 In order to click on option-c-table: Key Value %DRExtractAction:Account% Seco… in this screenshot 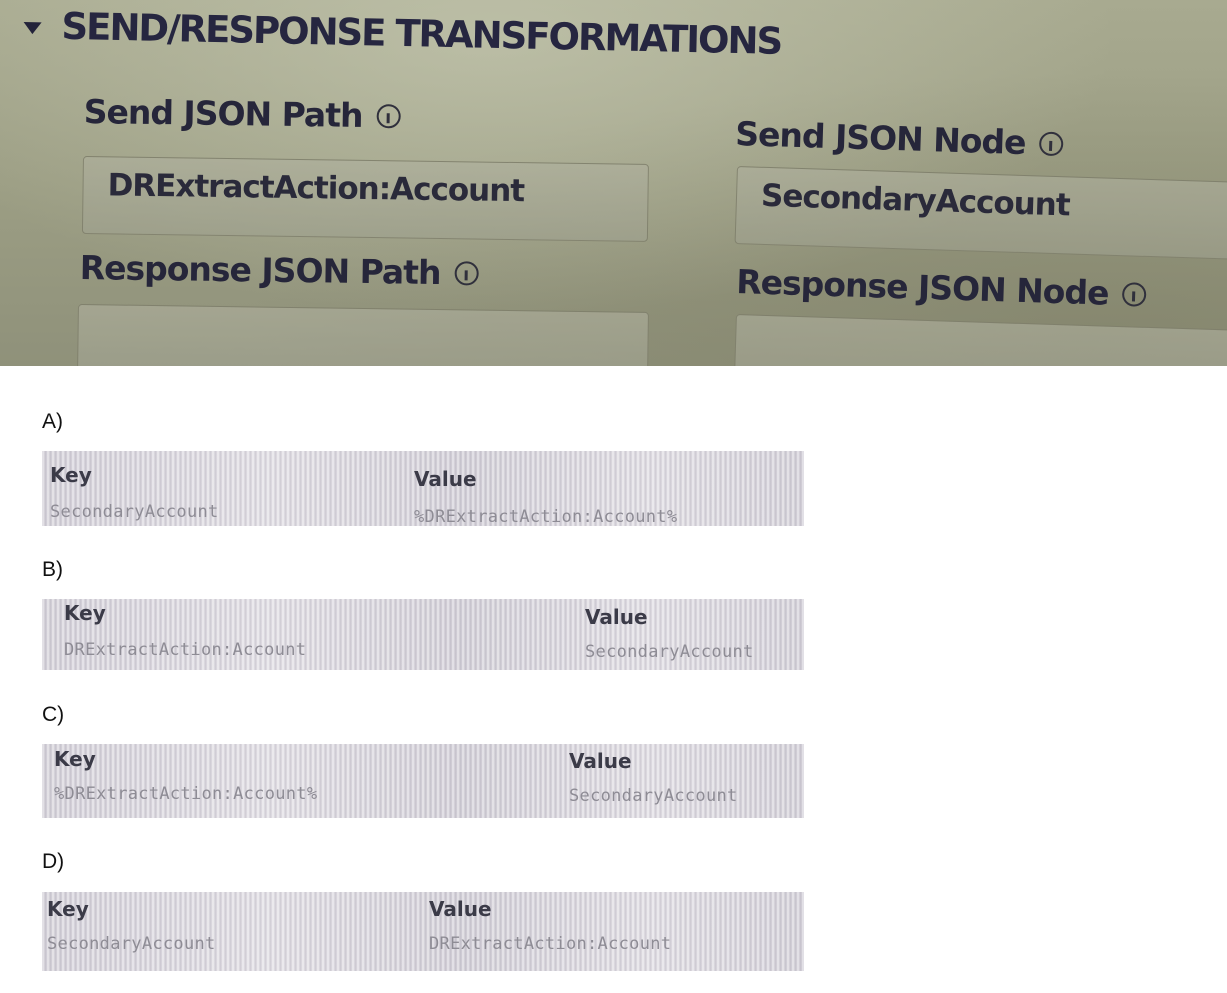, I will do `click(423, 781)`.